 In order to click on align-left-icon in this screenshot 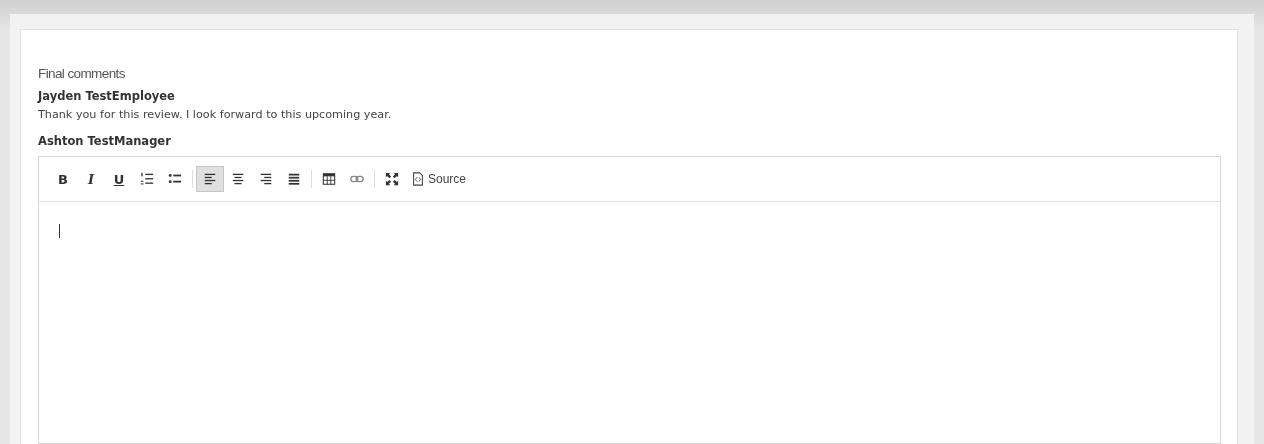, I will do `click(210, 179)`.